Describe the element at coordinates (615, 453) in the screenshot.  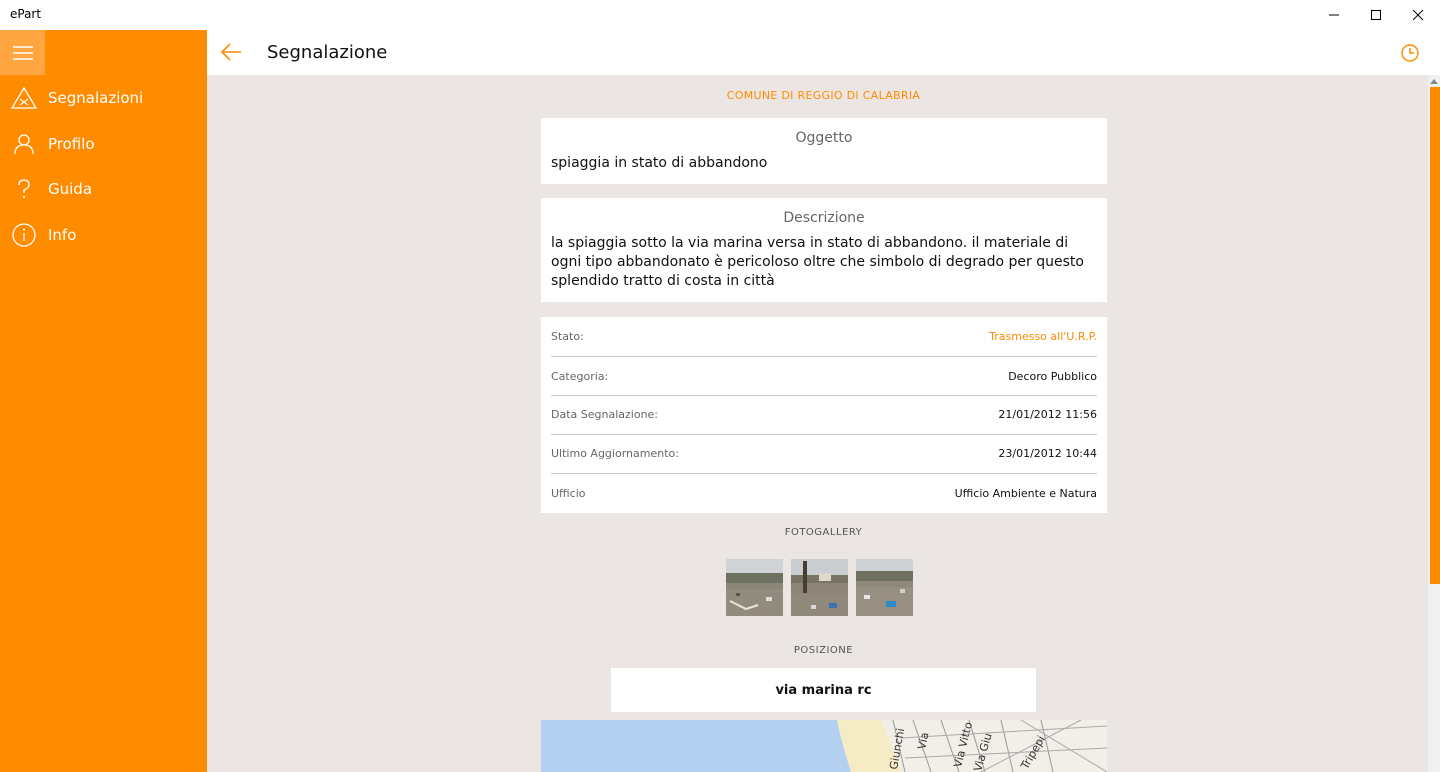
I see `detail-label: Ultimo Aggiornamento:` at that location.